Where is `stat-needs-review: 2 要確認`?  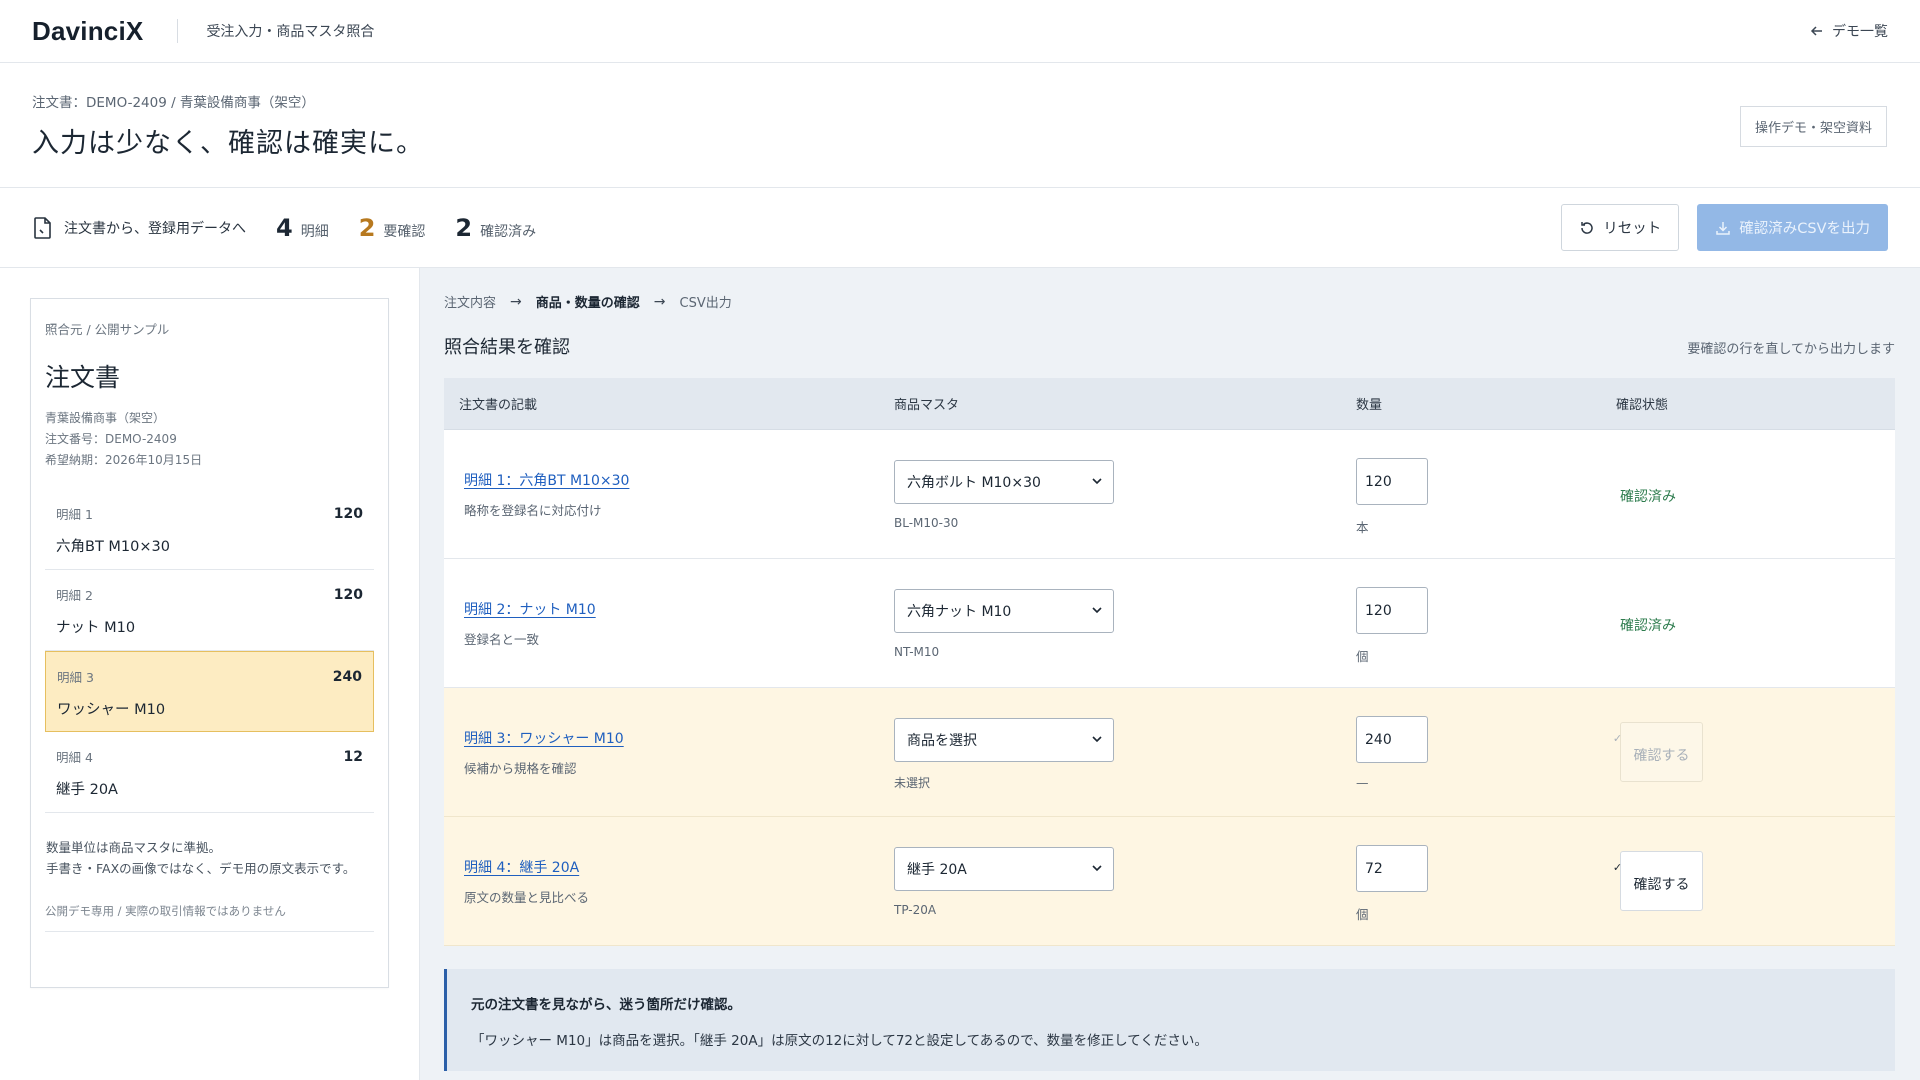 stat-needs-review: 2 要確認 is located at coordinates (392, 228).